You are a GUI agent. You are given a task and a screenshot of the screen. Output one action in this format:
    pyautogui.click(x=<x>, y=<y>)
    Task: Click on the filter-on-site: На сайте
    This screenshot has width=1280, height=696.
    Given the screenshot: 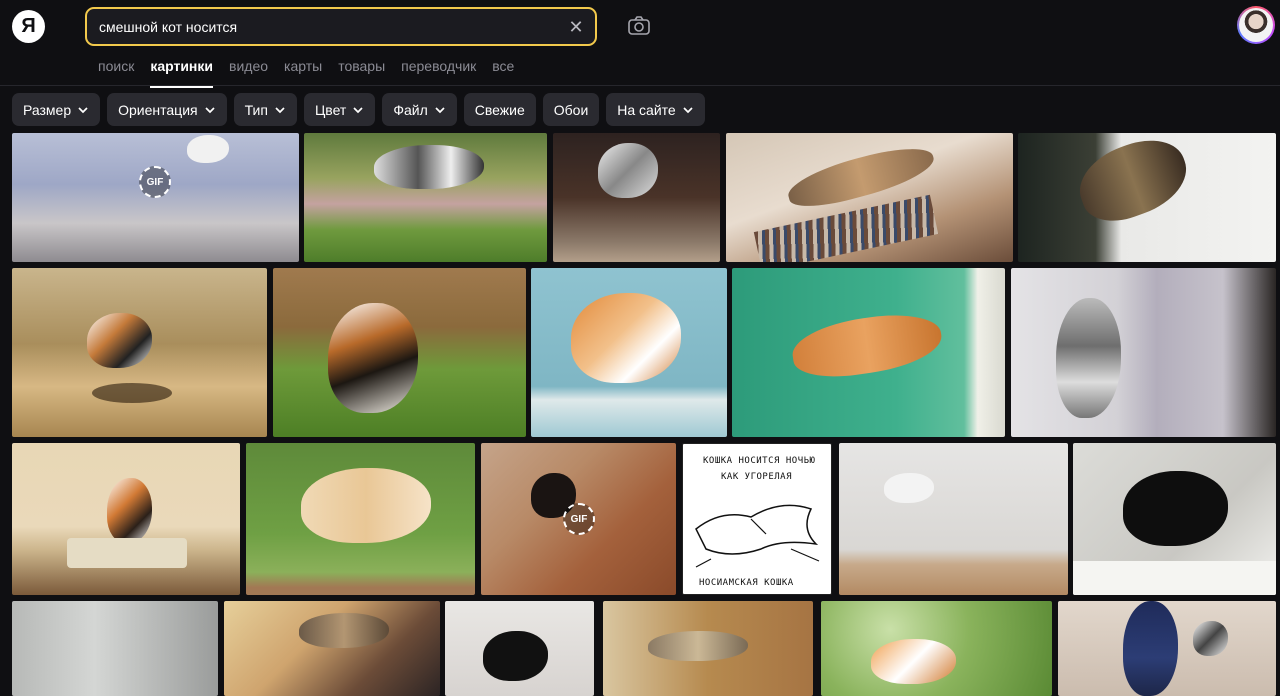 What is the action you would take?
    pyautogui.click(x=655, y=109)
    